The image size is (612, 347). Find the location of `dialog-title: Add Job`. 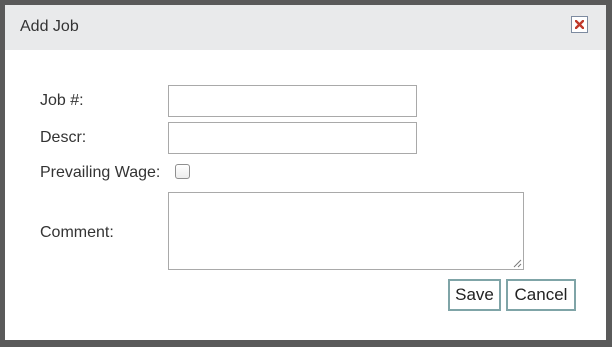

dialog-title: Add Job is located at coordinates (49, 26).